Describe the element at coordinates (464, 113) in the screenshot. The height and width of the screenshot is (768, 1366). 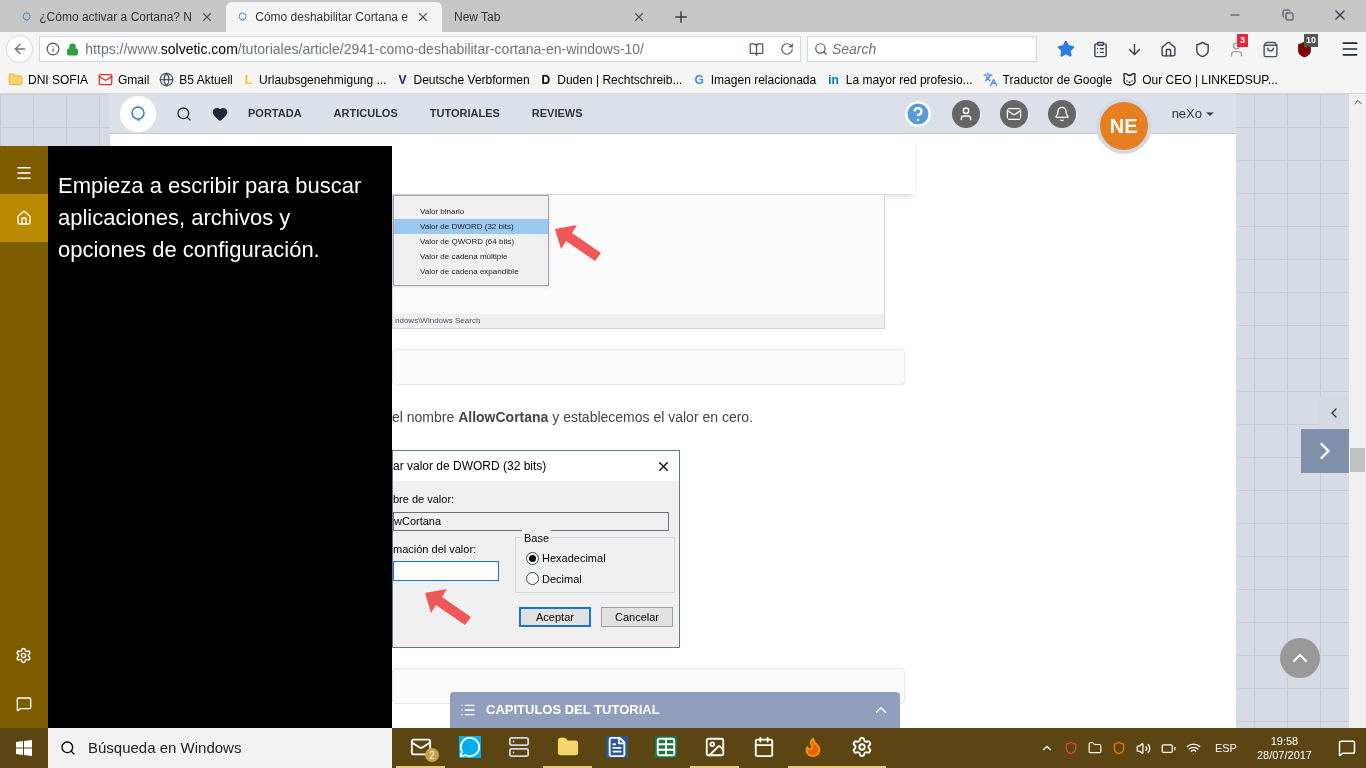
I see `nav-link: TUTORIALES` at that location.